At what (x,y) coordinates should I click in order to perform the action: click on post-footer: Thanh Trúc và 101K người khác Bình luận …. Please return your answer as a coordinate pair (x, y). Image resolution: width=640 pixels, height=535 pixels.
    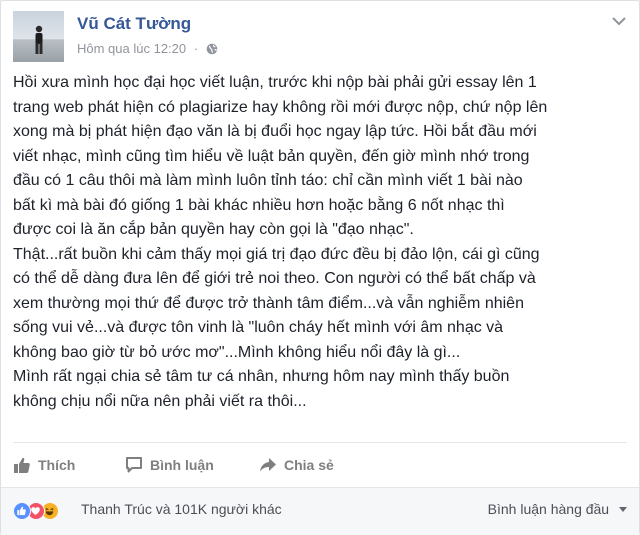
    Looking at the image, I should click on (320, 511).